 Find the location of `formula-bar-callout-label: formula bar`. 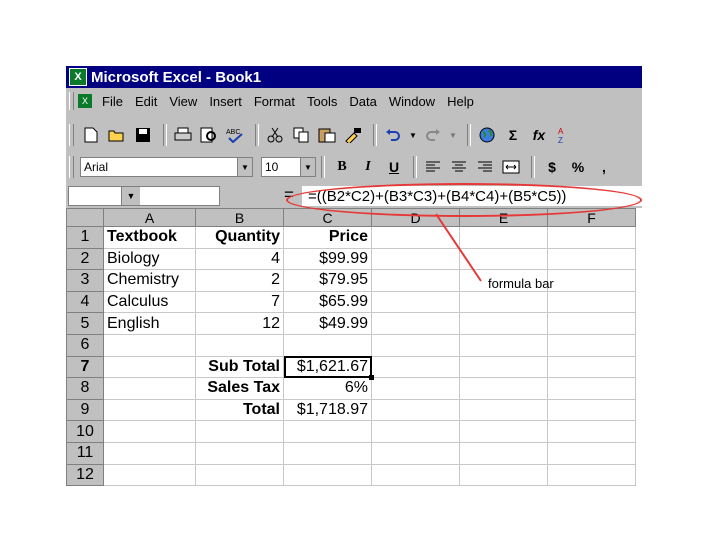

formula-bar-callout-label: formula bar is located at coordinates (521, 283).